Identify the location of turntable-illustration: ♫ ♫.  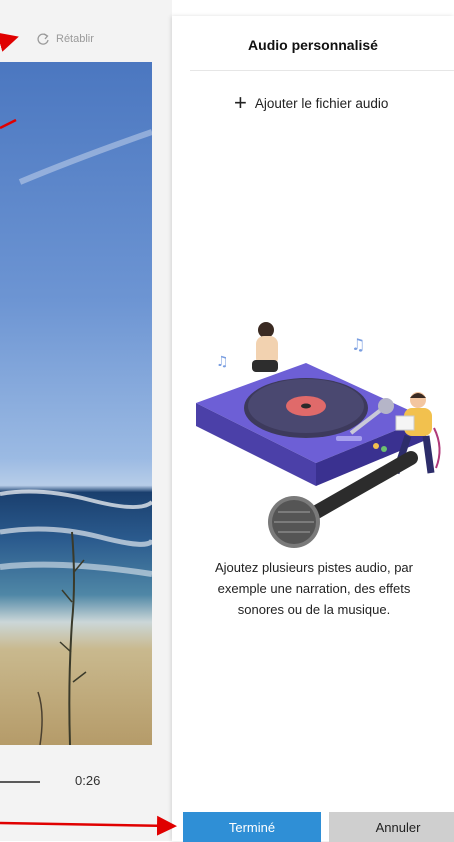
(318, 435).